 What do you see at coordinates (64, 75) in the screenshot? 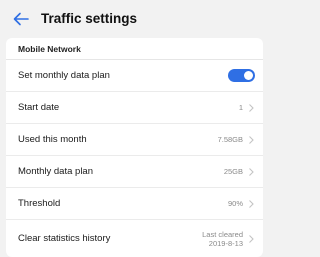
I see `set-monthly-data-plan-label: Set monthly data plan` at bounding box center [64, 75].